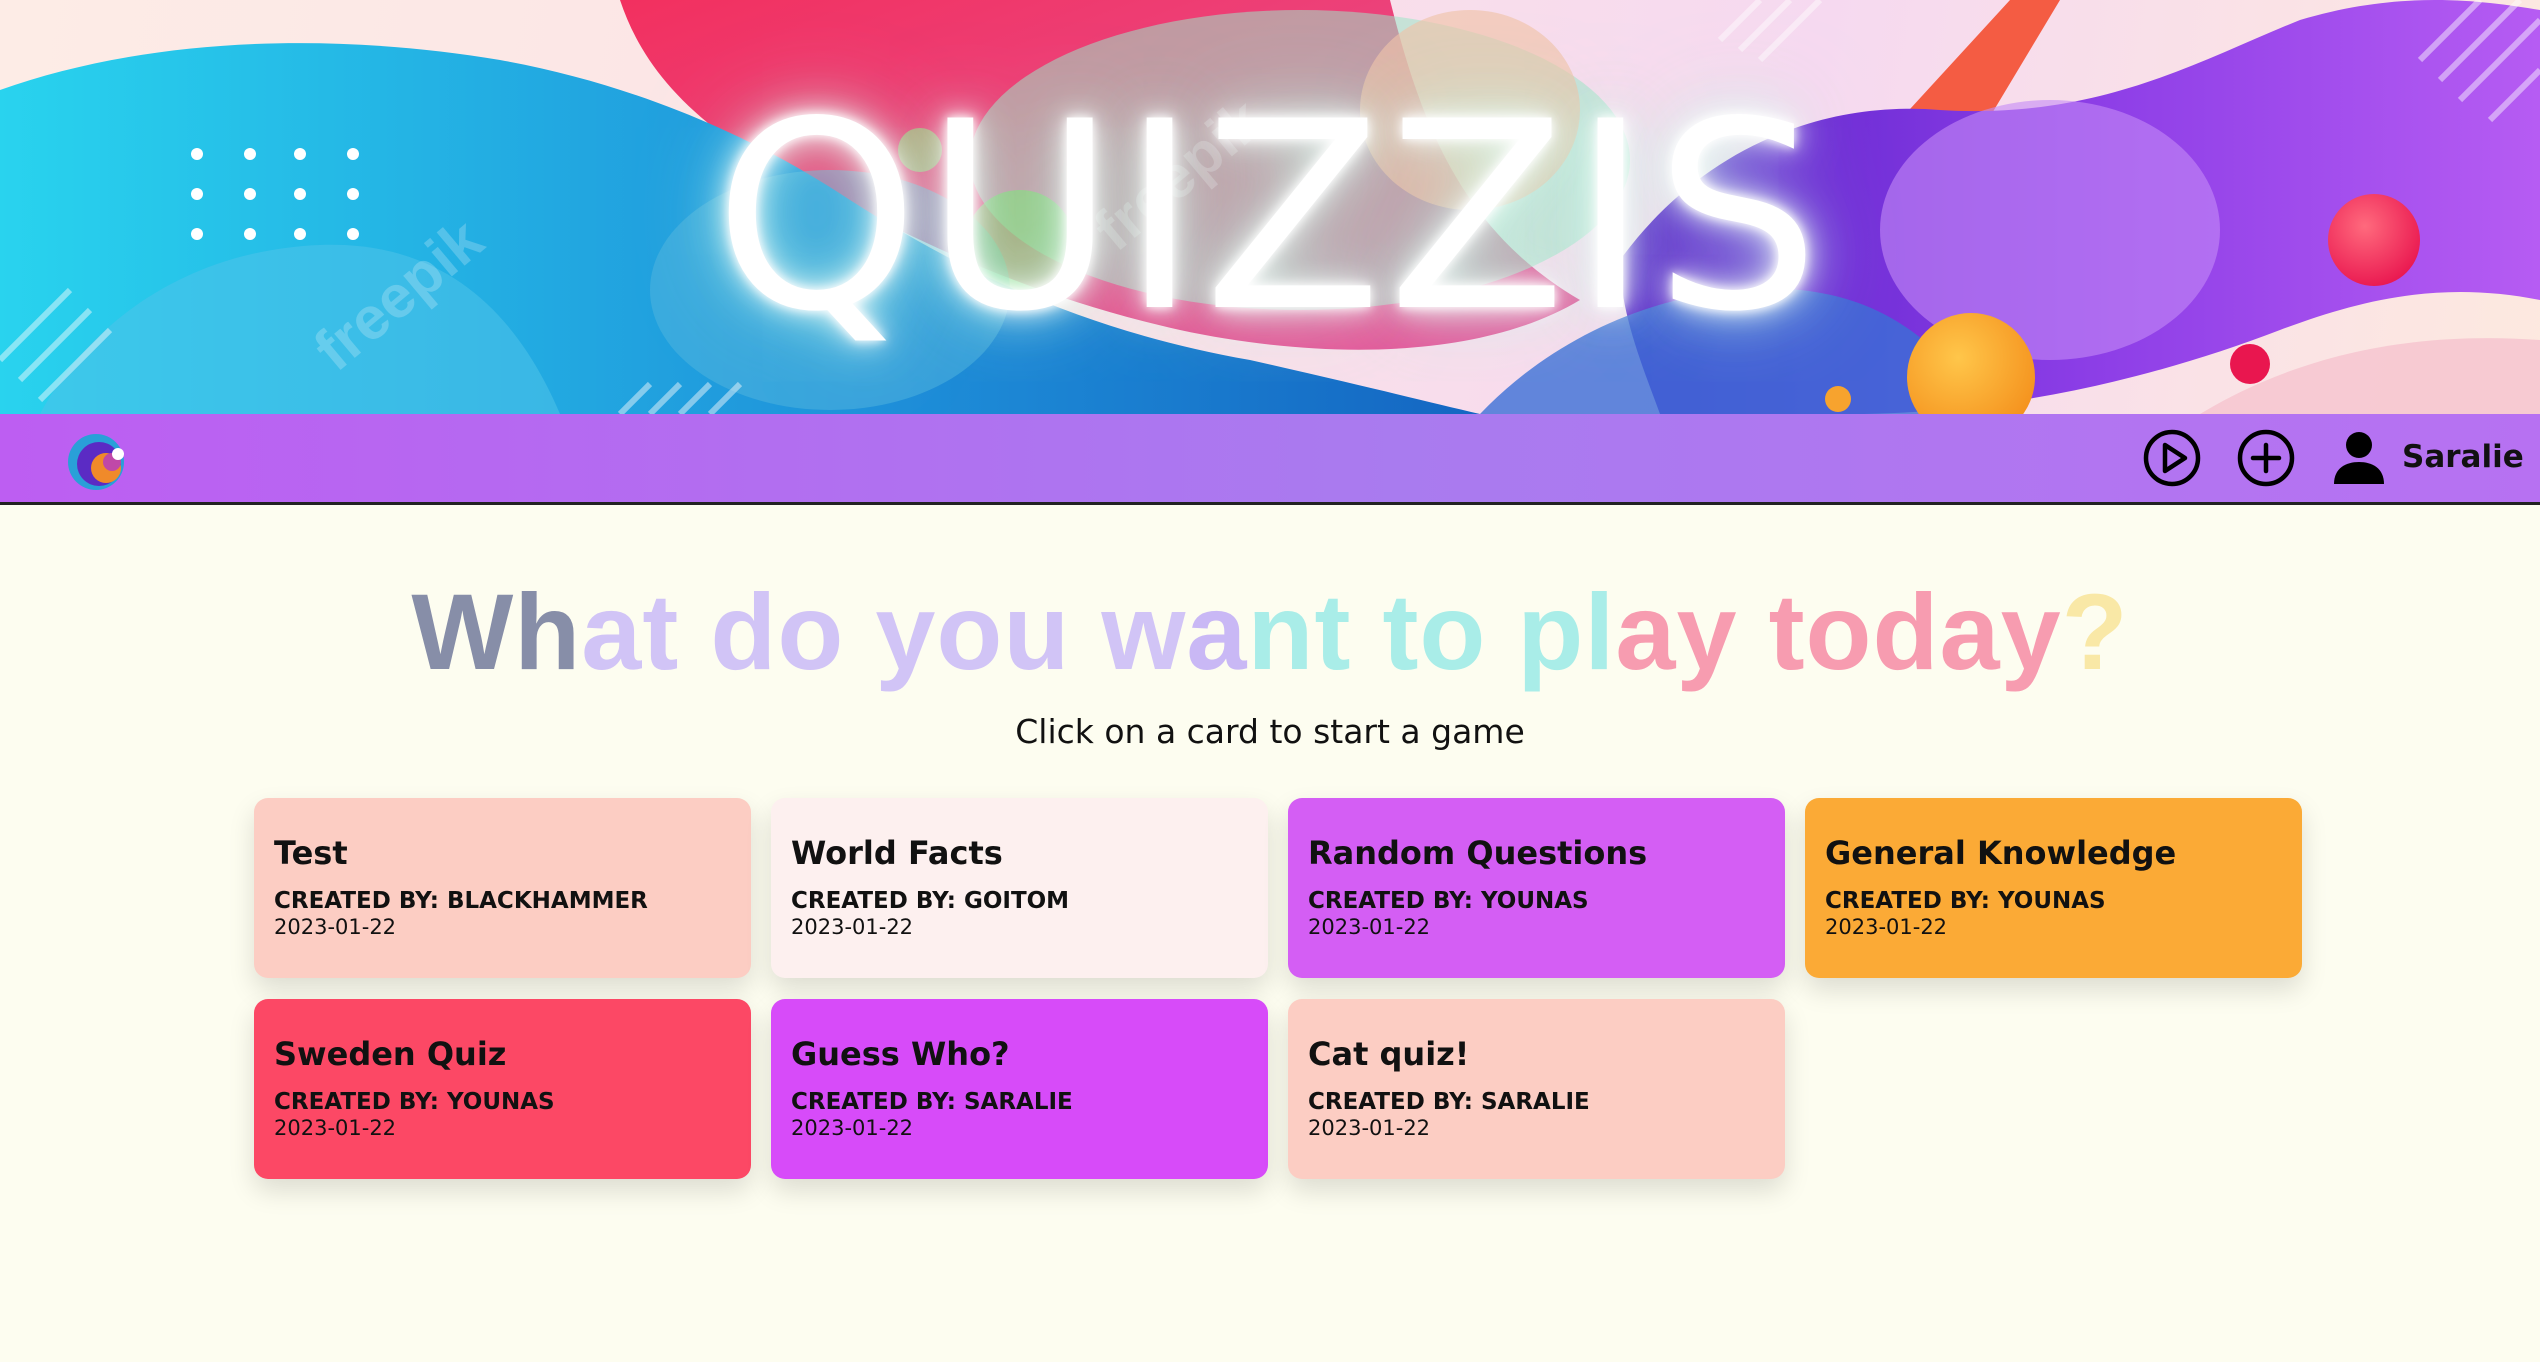 Image resolution: width=2540 pixels, height=1362 pixels. What do you see at coordinates (461, 901) in the screenshot?
I see `quiz-card-author: CREATED BY: BLACKHAMMER` at bounding box center [461, 901].